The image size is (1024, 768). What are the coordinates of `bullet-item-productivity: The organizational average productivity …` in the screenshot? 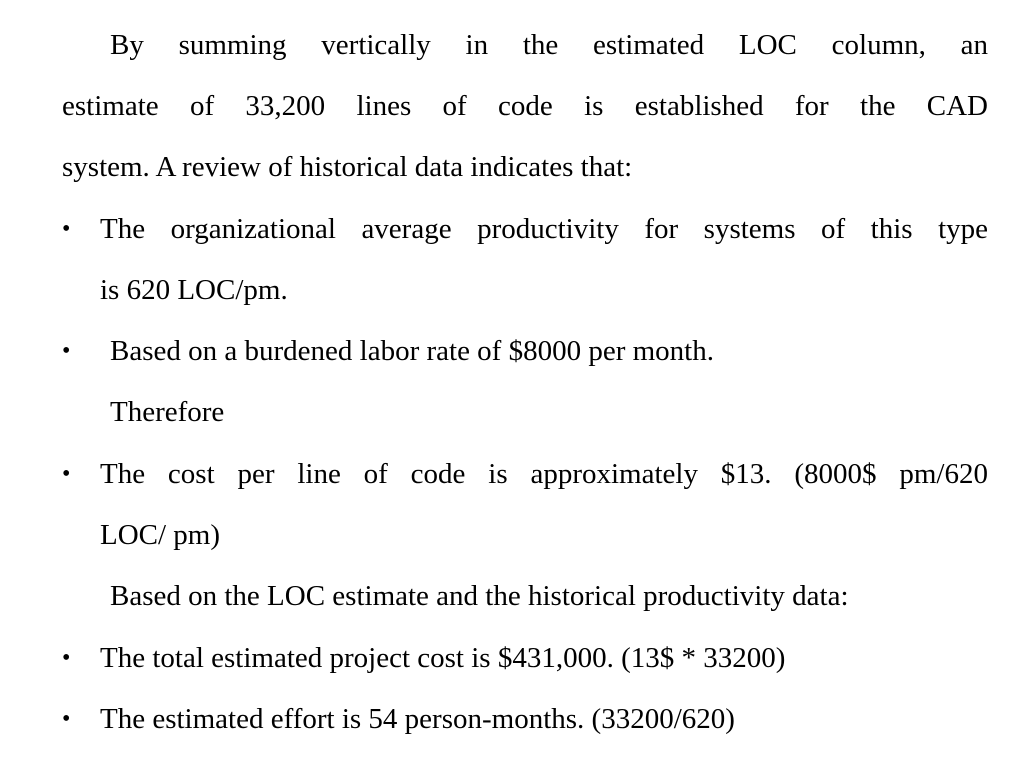 It's located at (544, 229).